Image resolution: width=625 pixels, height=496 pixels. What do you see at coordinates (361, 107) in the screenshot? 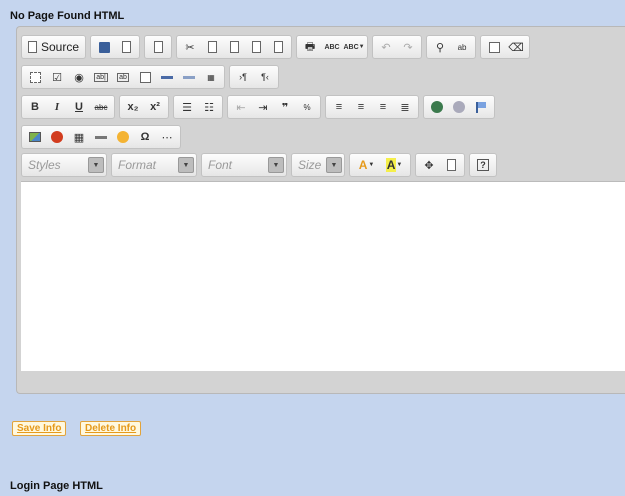
I see `align-center-button: ≡` at bounding box center [361, 107].